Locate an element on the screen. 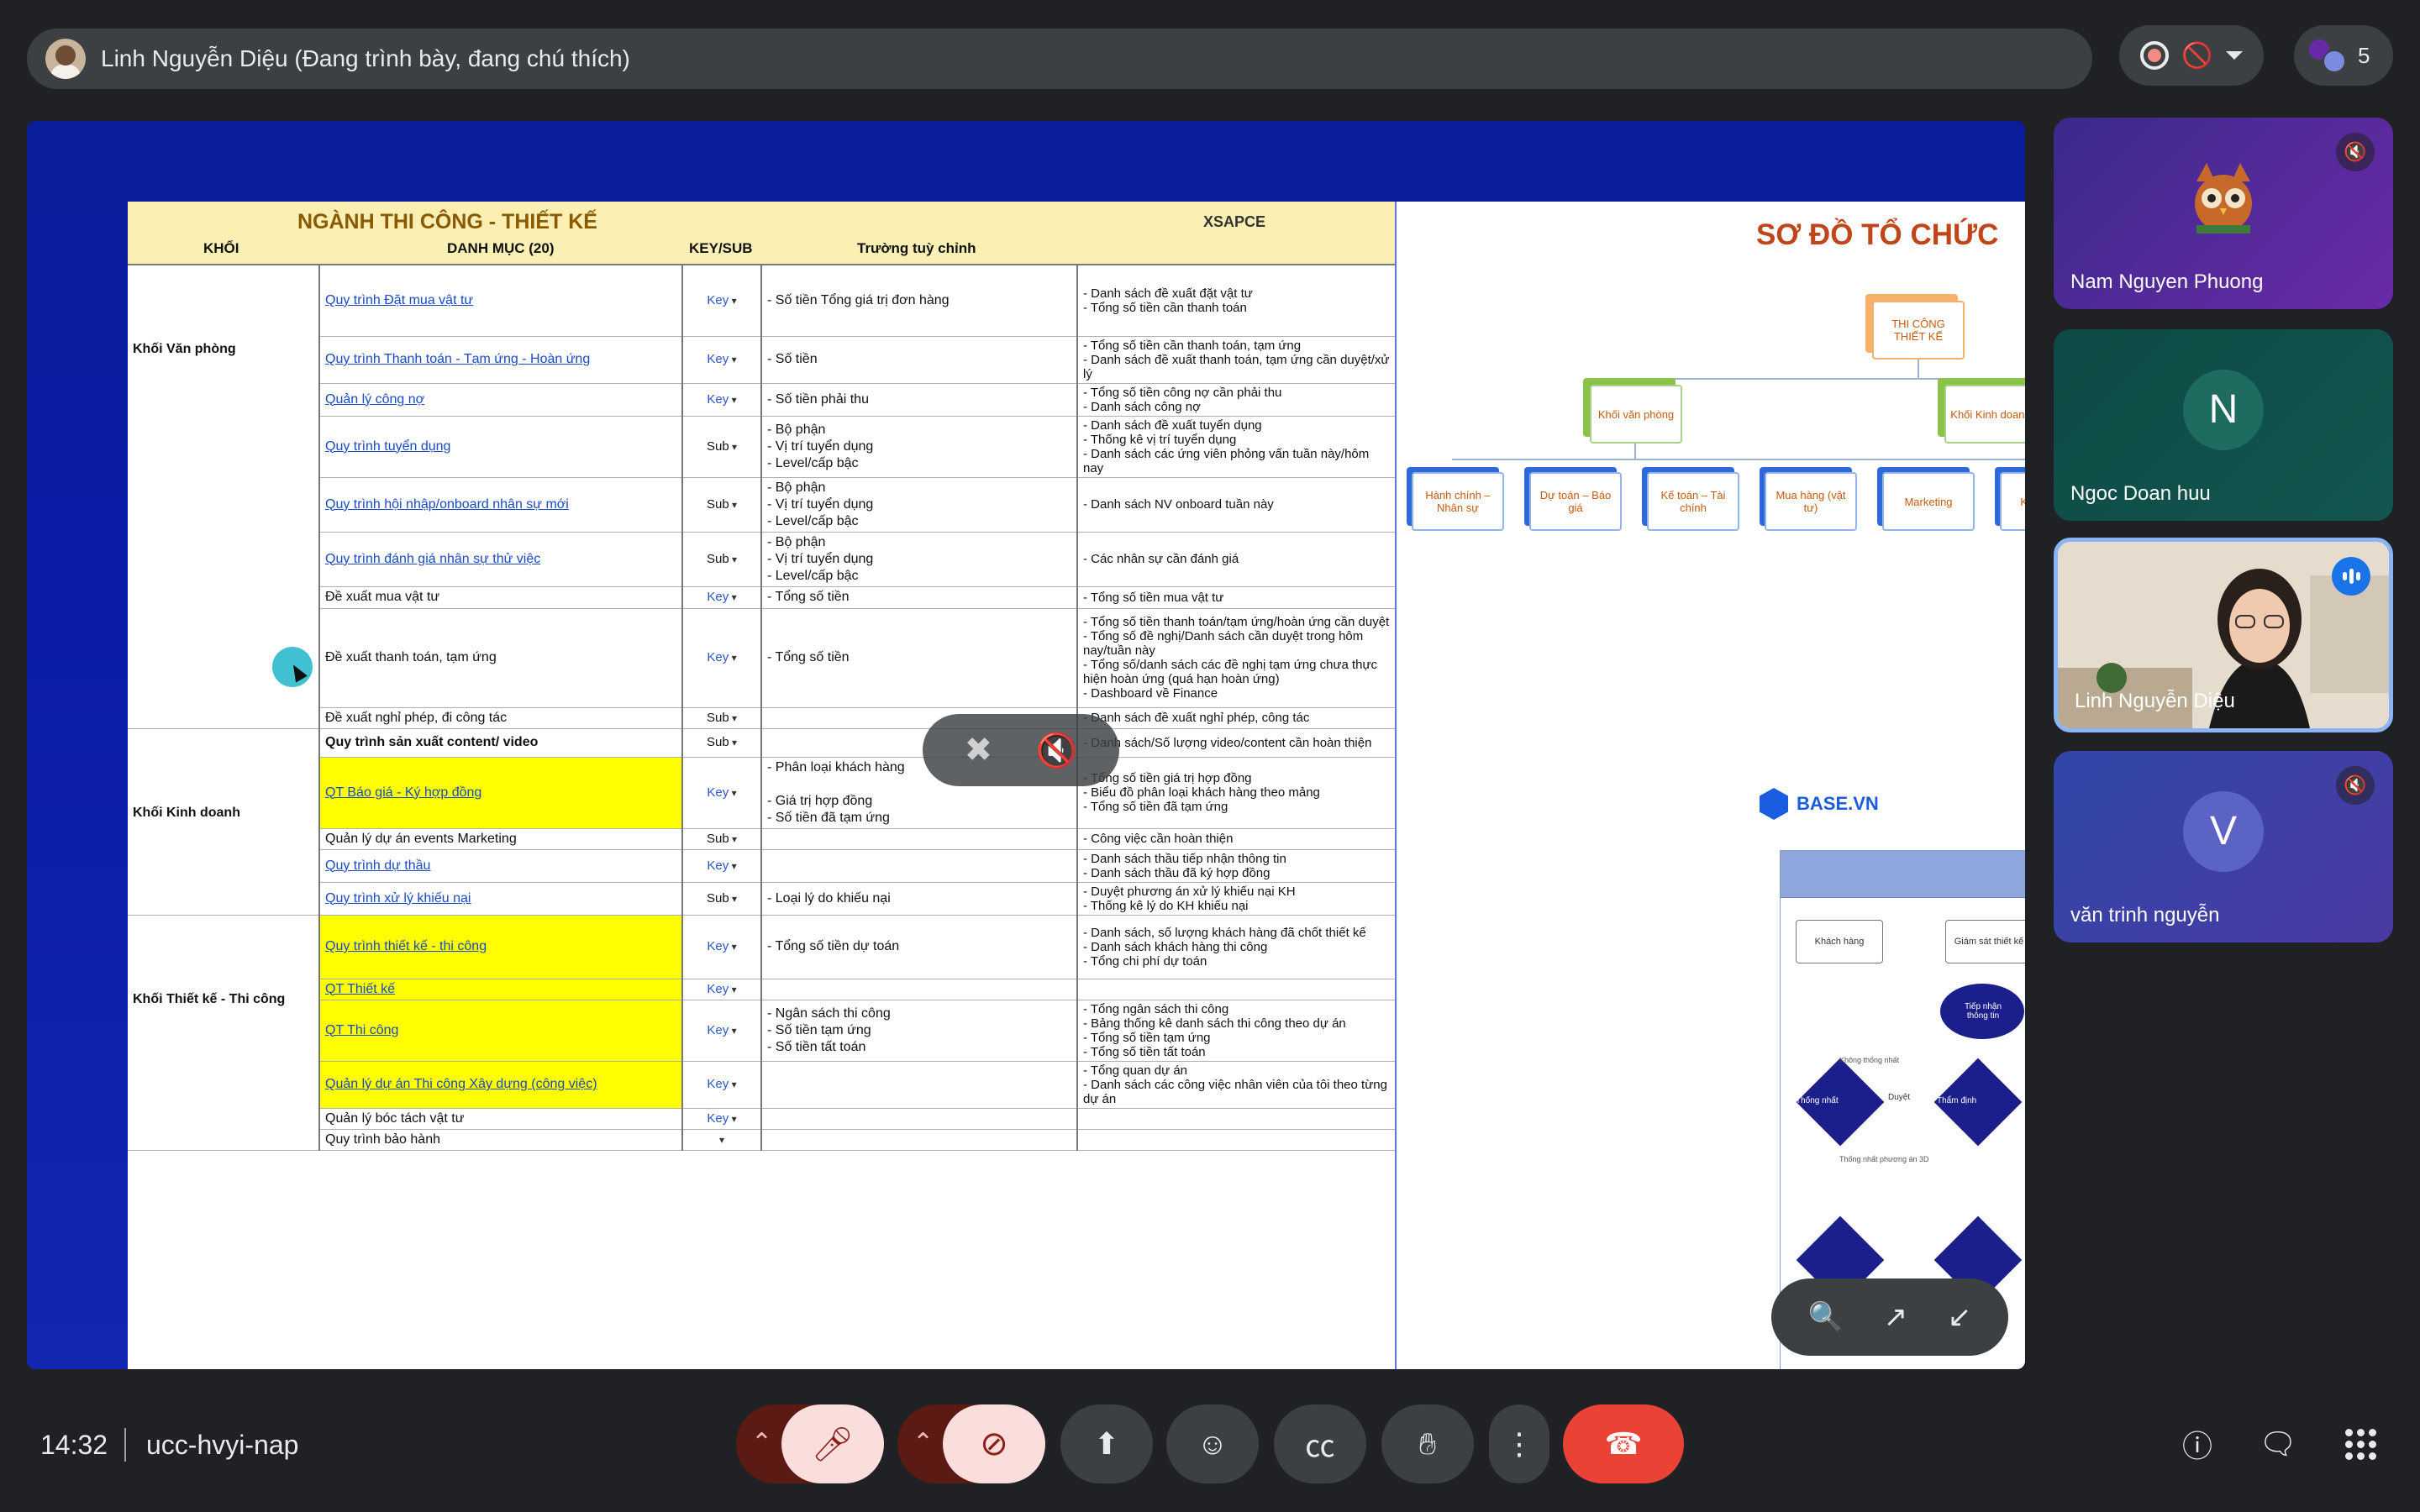 The width and height of the screenshot is (2420, 1512). mic-off-icon: 🎤︎ is located at coordinates (832, 1443).